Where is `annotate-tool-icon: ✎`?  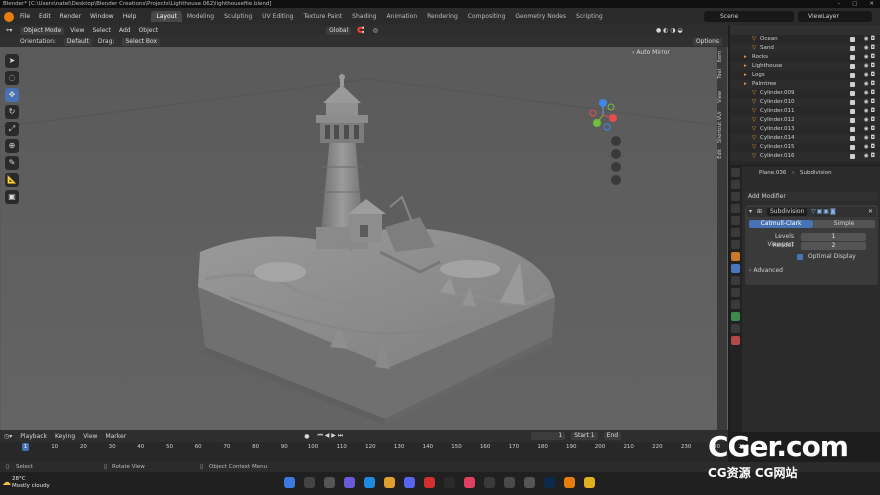
annotate-tool-icon: ✎ is located at coordinates (12, 163).